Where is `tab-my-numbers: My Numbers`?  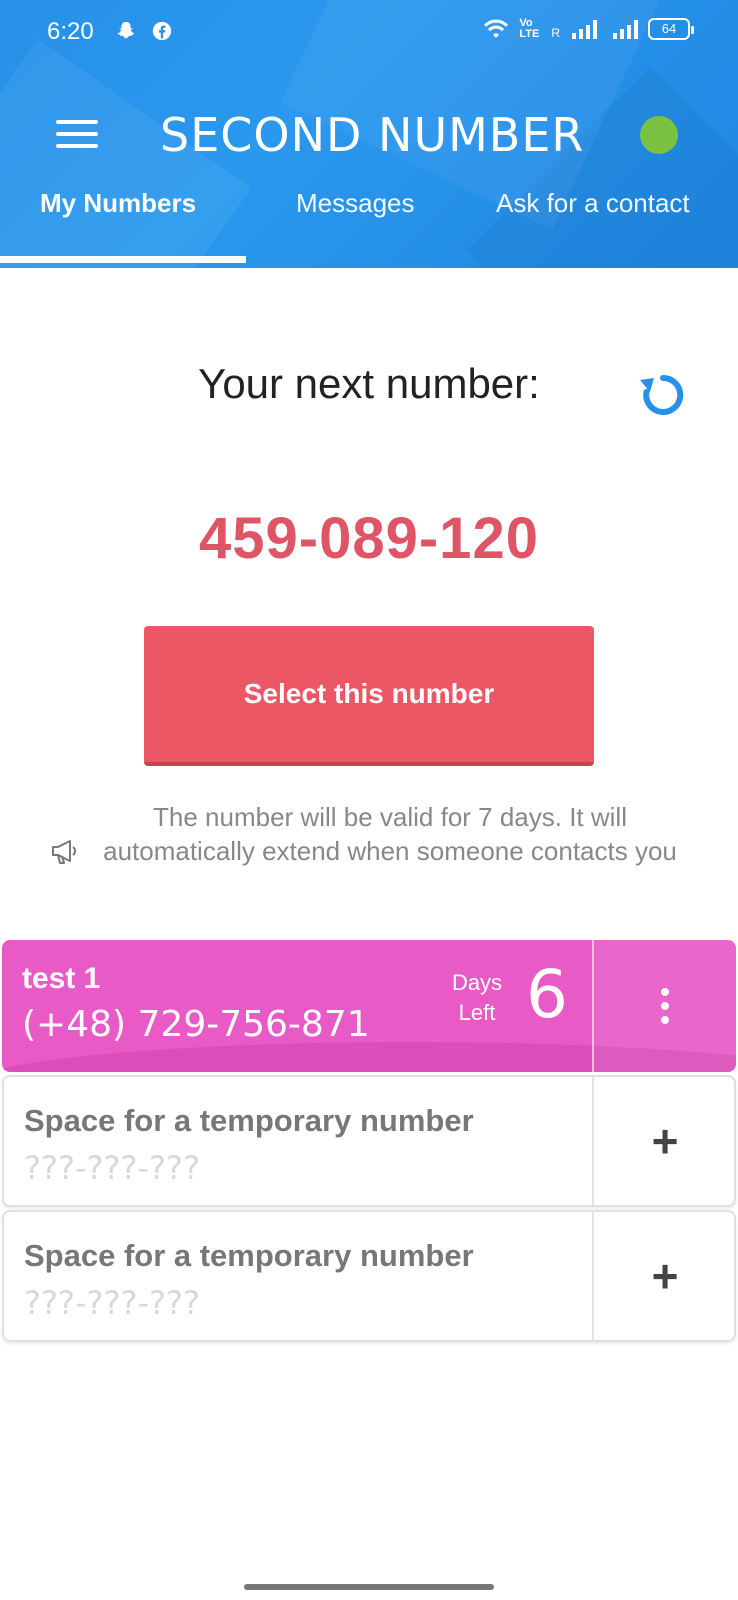 tab-my-numbers: My Numbers is located at coordinates (118, 203).